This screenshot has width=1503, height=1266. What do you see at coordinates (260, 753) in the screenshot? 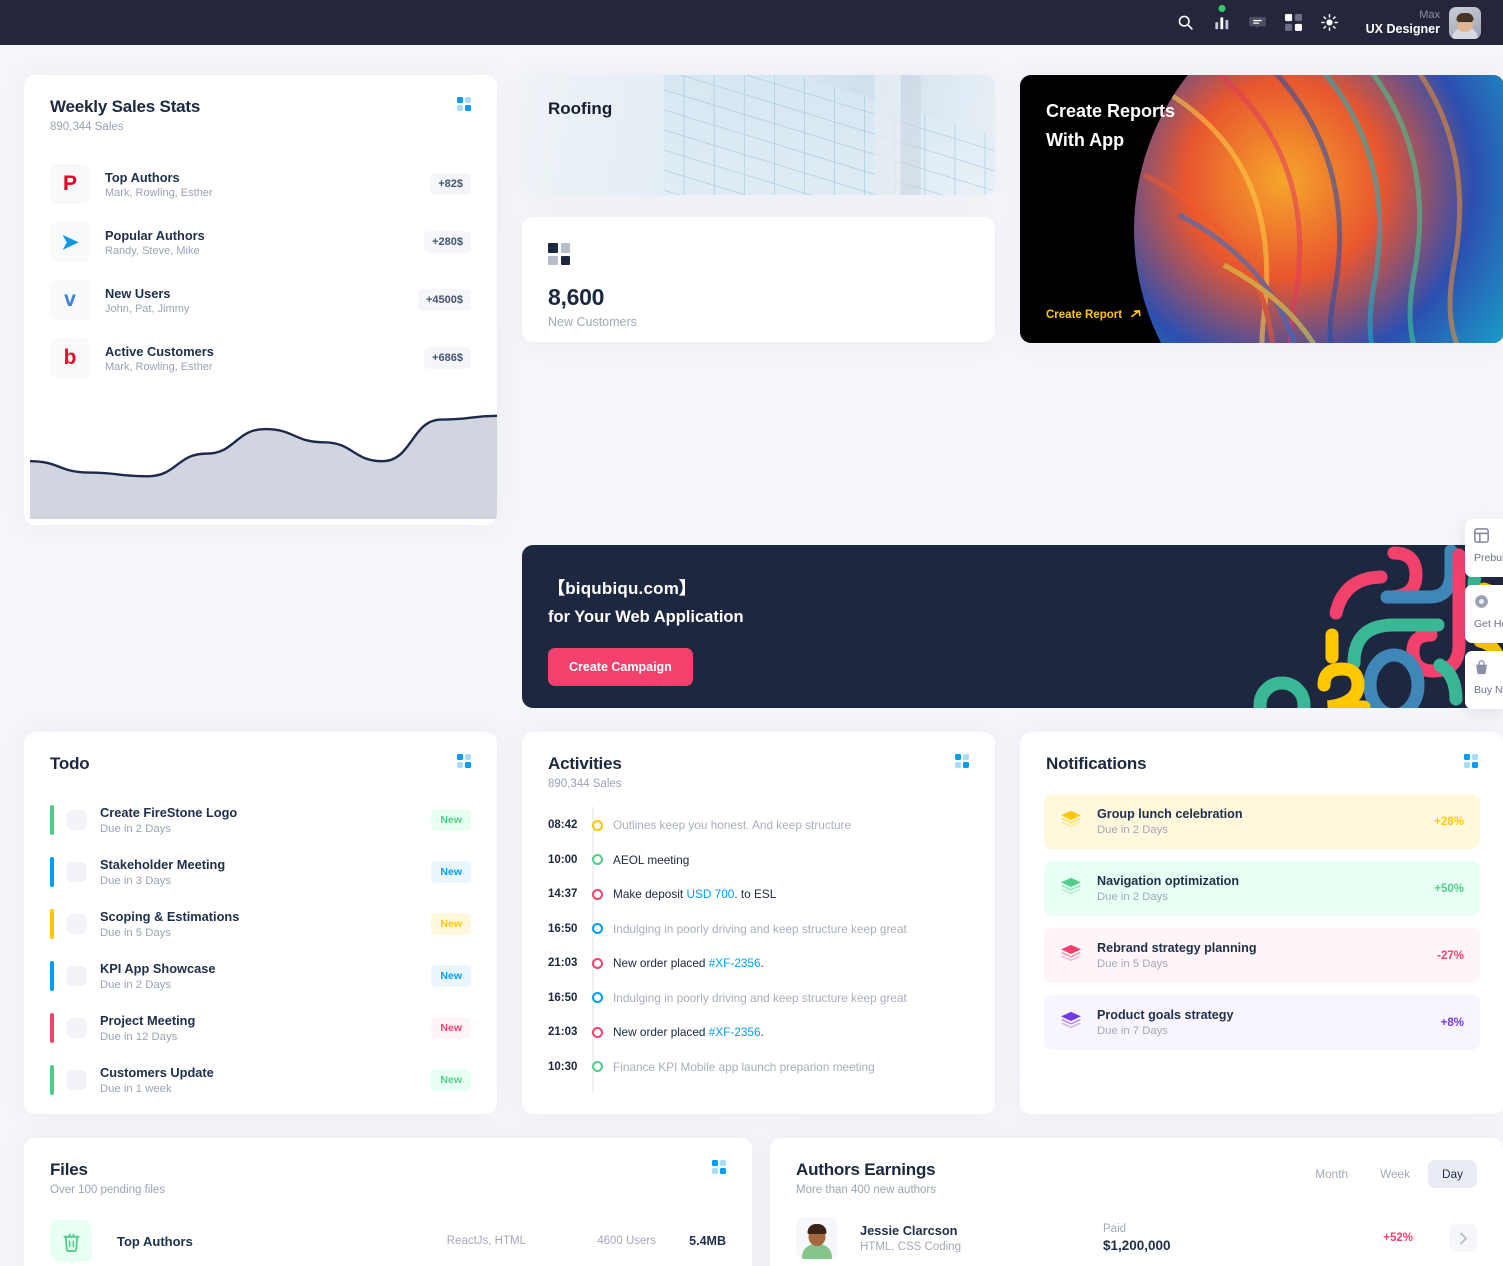
I see `card-header: Todo` at bounding box center [260, 753].